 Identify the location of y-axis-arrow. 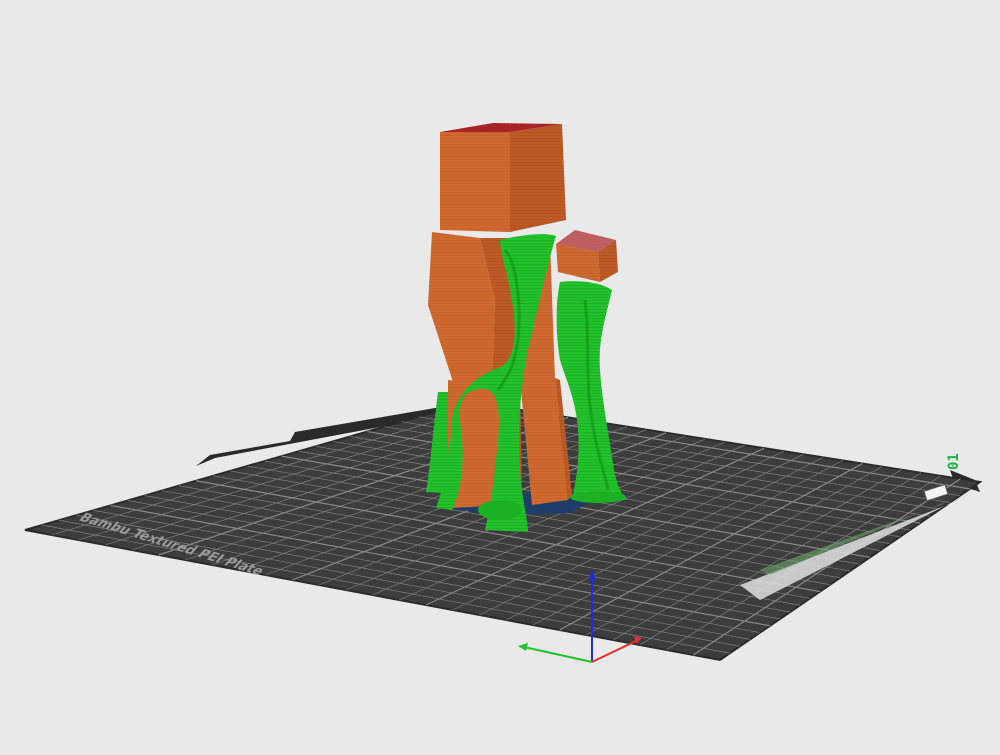
(523, 647).